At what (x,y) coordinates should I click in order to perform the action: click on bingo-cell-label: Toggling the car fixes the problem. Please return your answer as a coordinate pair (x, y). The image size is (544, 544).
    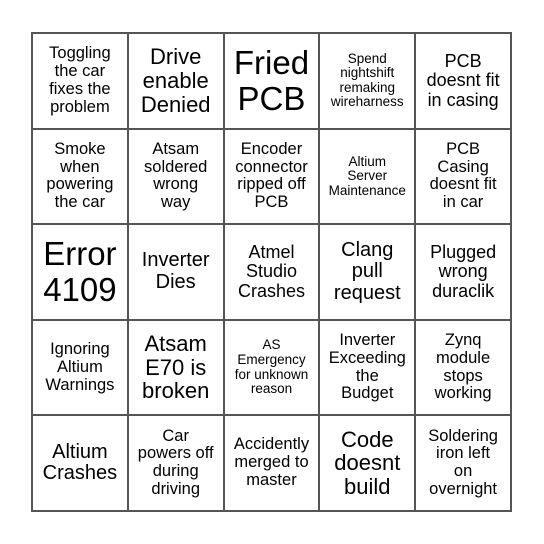
    Looking at the image, I should click on (80, 80).